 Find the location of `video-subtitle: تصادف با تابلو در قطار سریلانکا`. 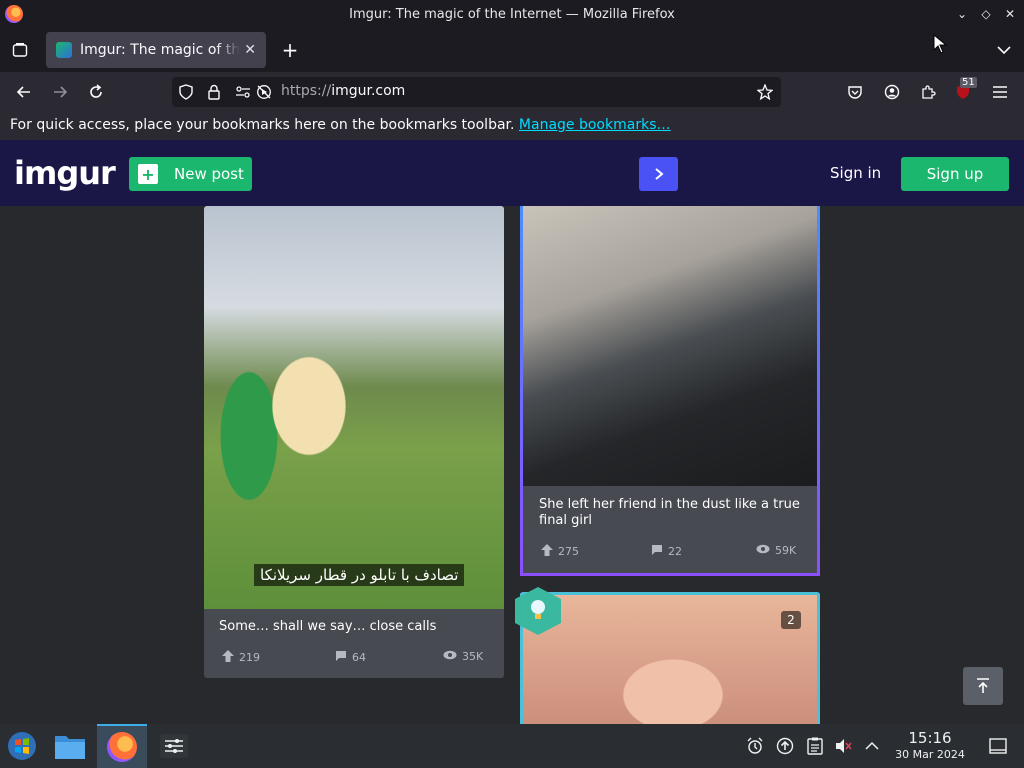

video-subtitle: تصادف با تابلو در قطار سریلانکا is located at coordinates (359, 575).